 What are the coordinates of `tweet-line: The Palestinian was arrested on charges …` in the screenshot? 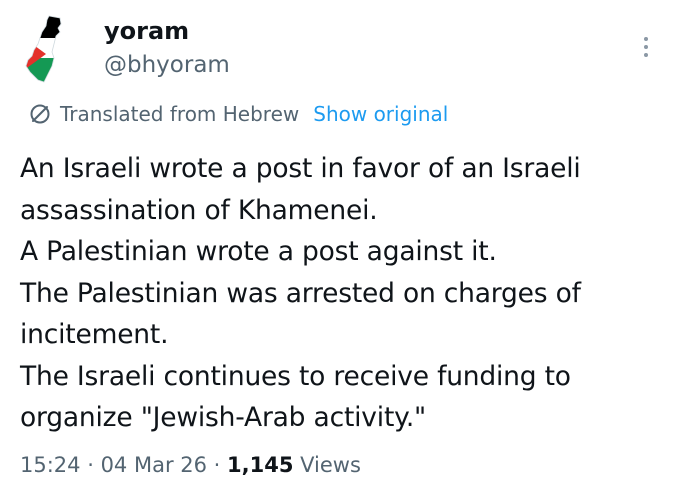 It's located at (300, 293).